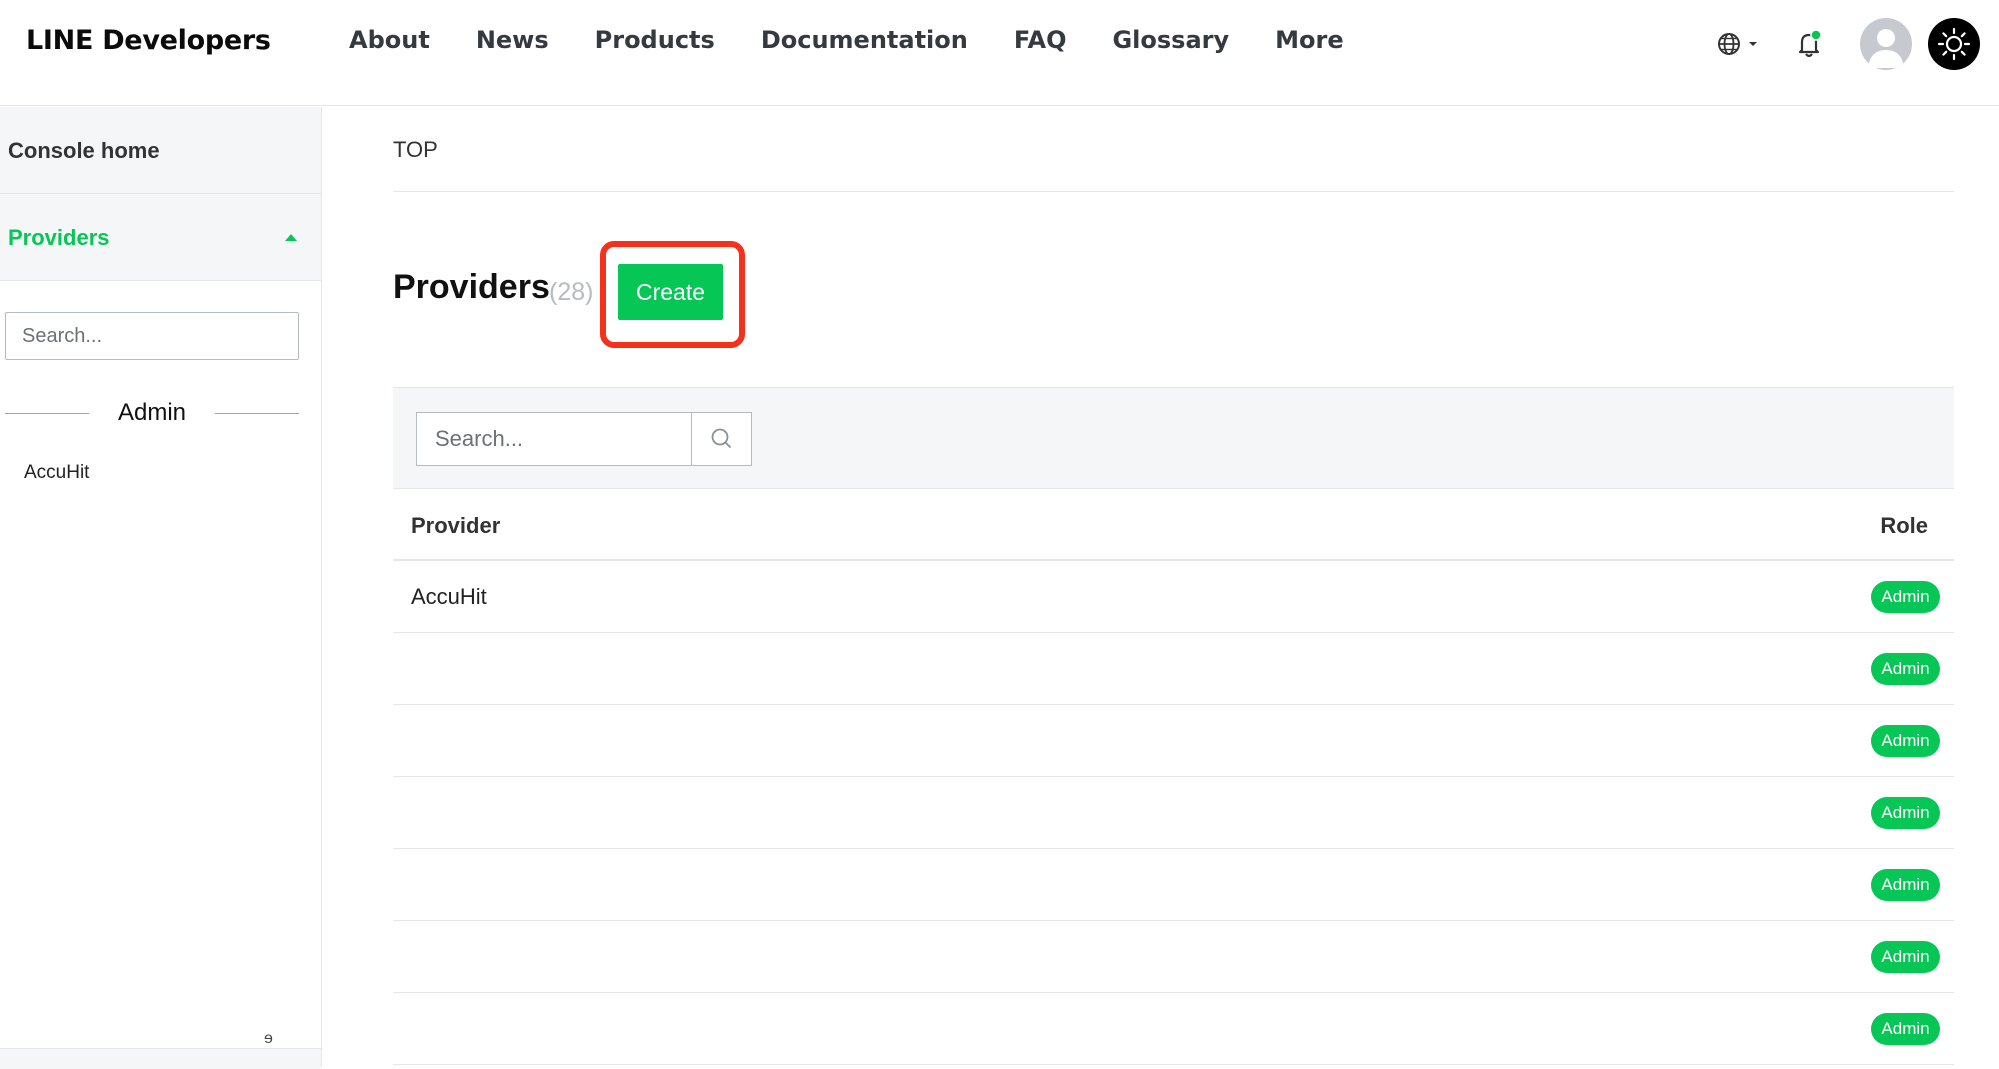 The image size is (1999, 1069). I want to click on sun-icon, so click(1954, 44).